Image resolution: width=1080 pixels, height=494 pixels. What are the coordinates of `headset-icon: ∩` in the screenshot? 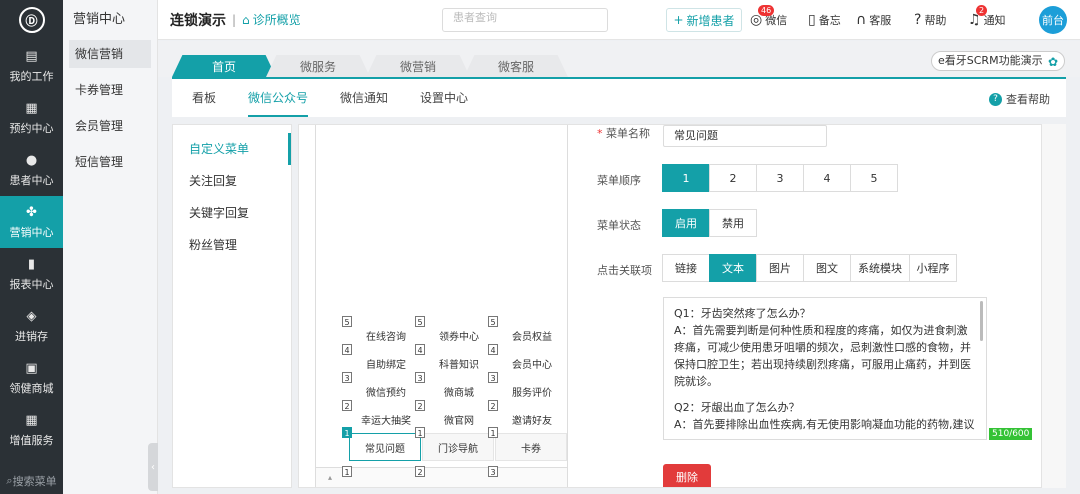 It's located at (861, 20).